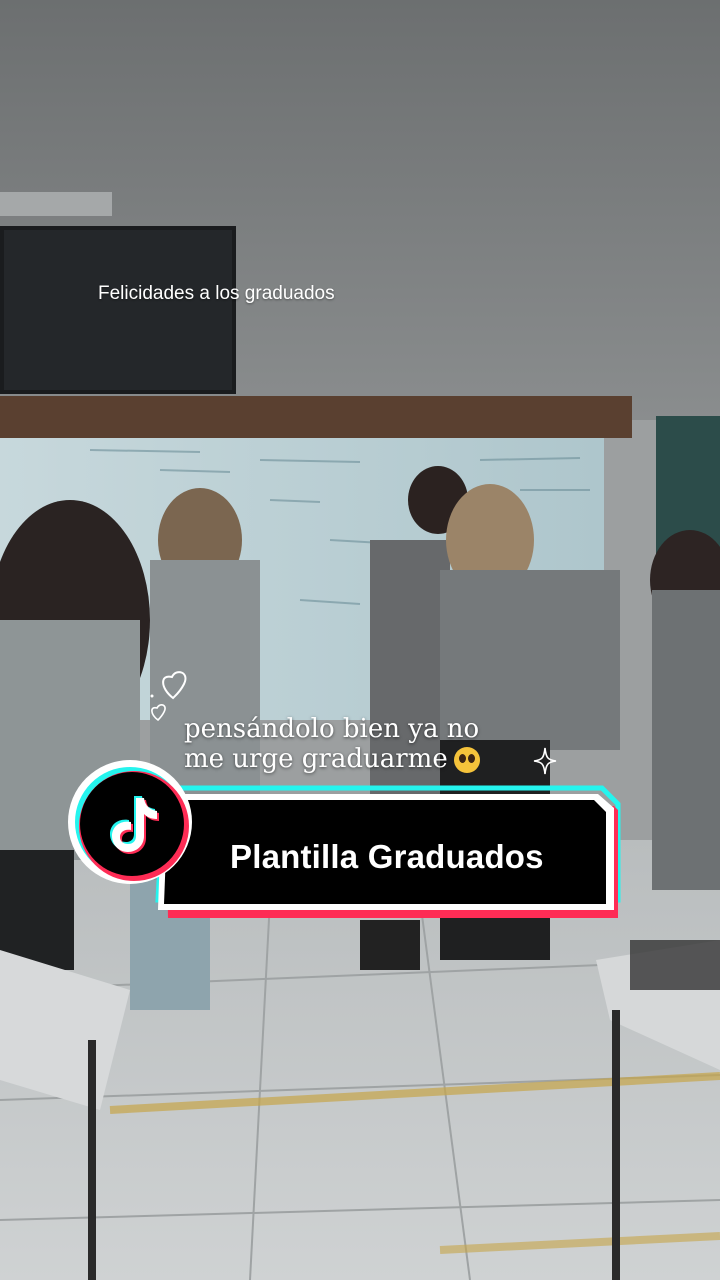 The image size is (720, 1280). I want to click on template-badge-label: Plantilla Graduados, so click(387, 857).